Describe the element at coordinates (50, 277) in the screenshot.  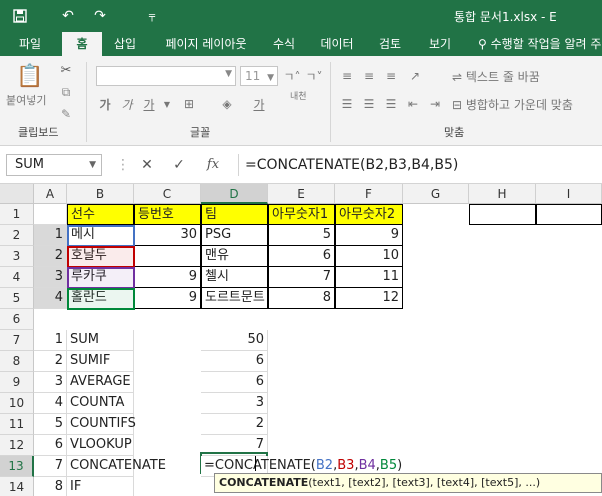
I see `cell-a4: 3` at that location.